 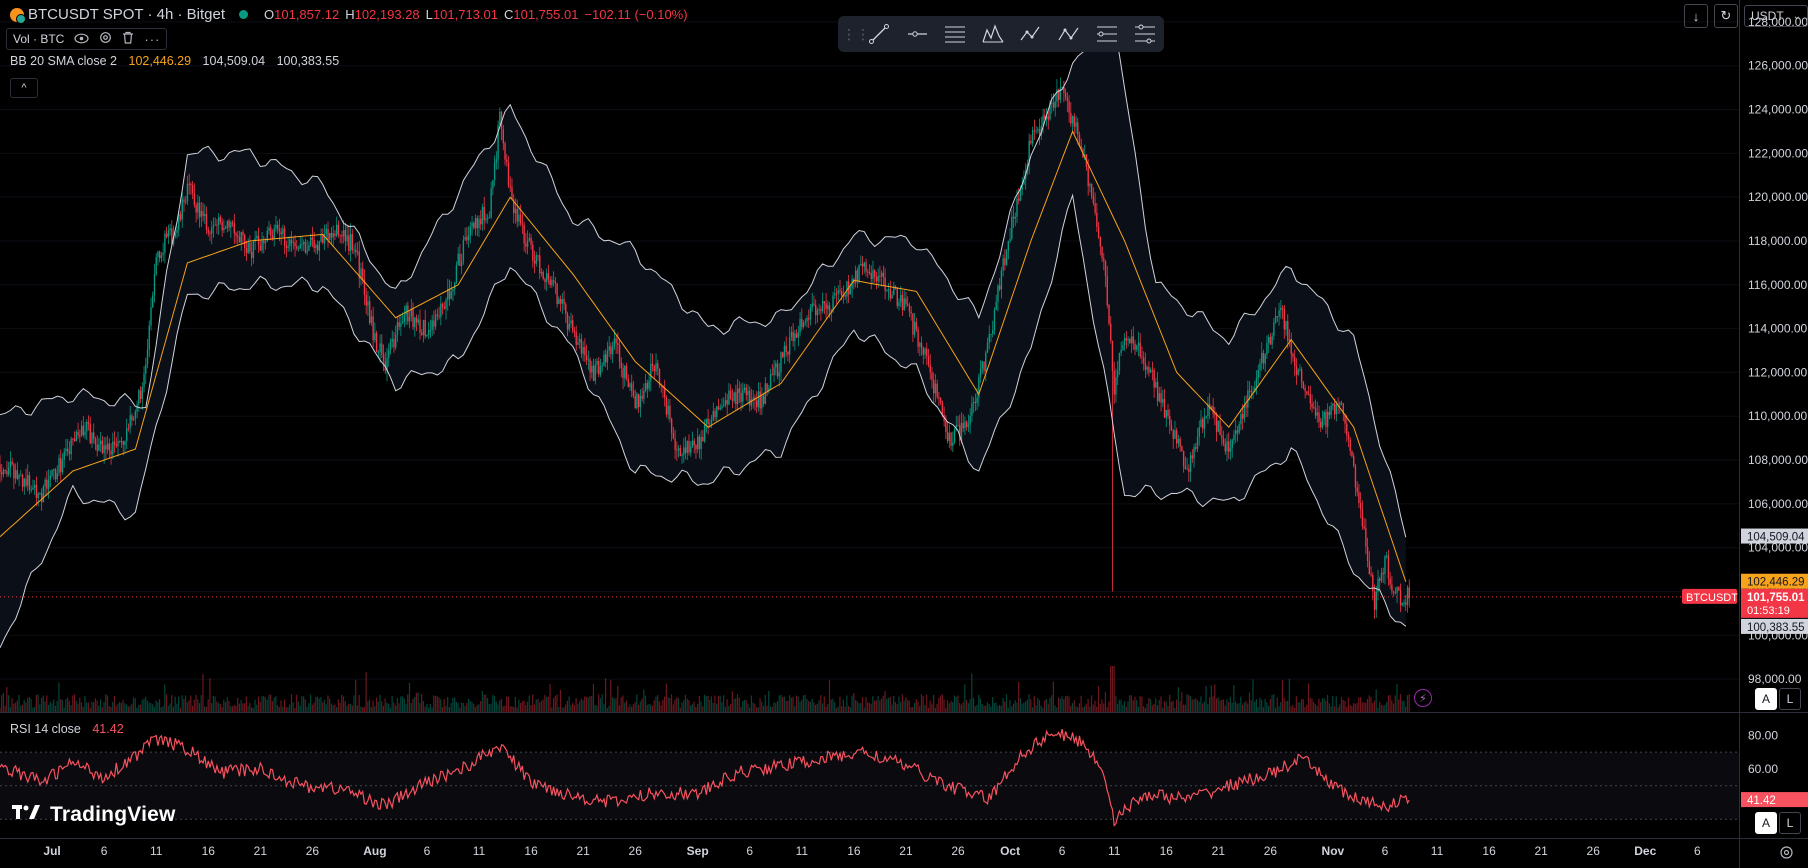 I want to click on lightning-icon: ⚡, so click(x=1423, y=698).